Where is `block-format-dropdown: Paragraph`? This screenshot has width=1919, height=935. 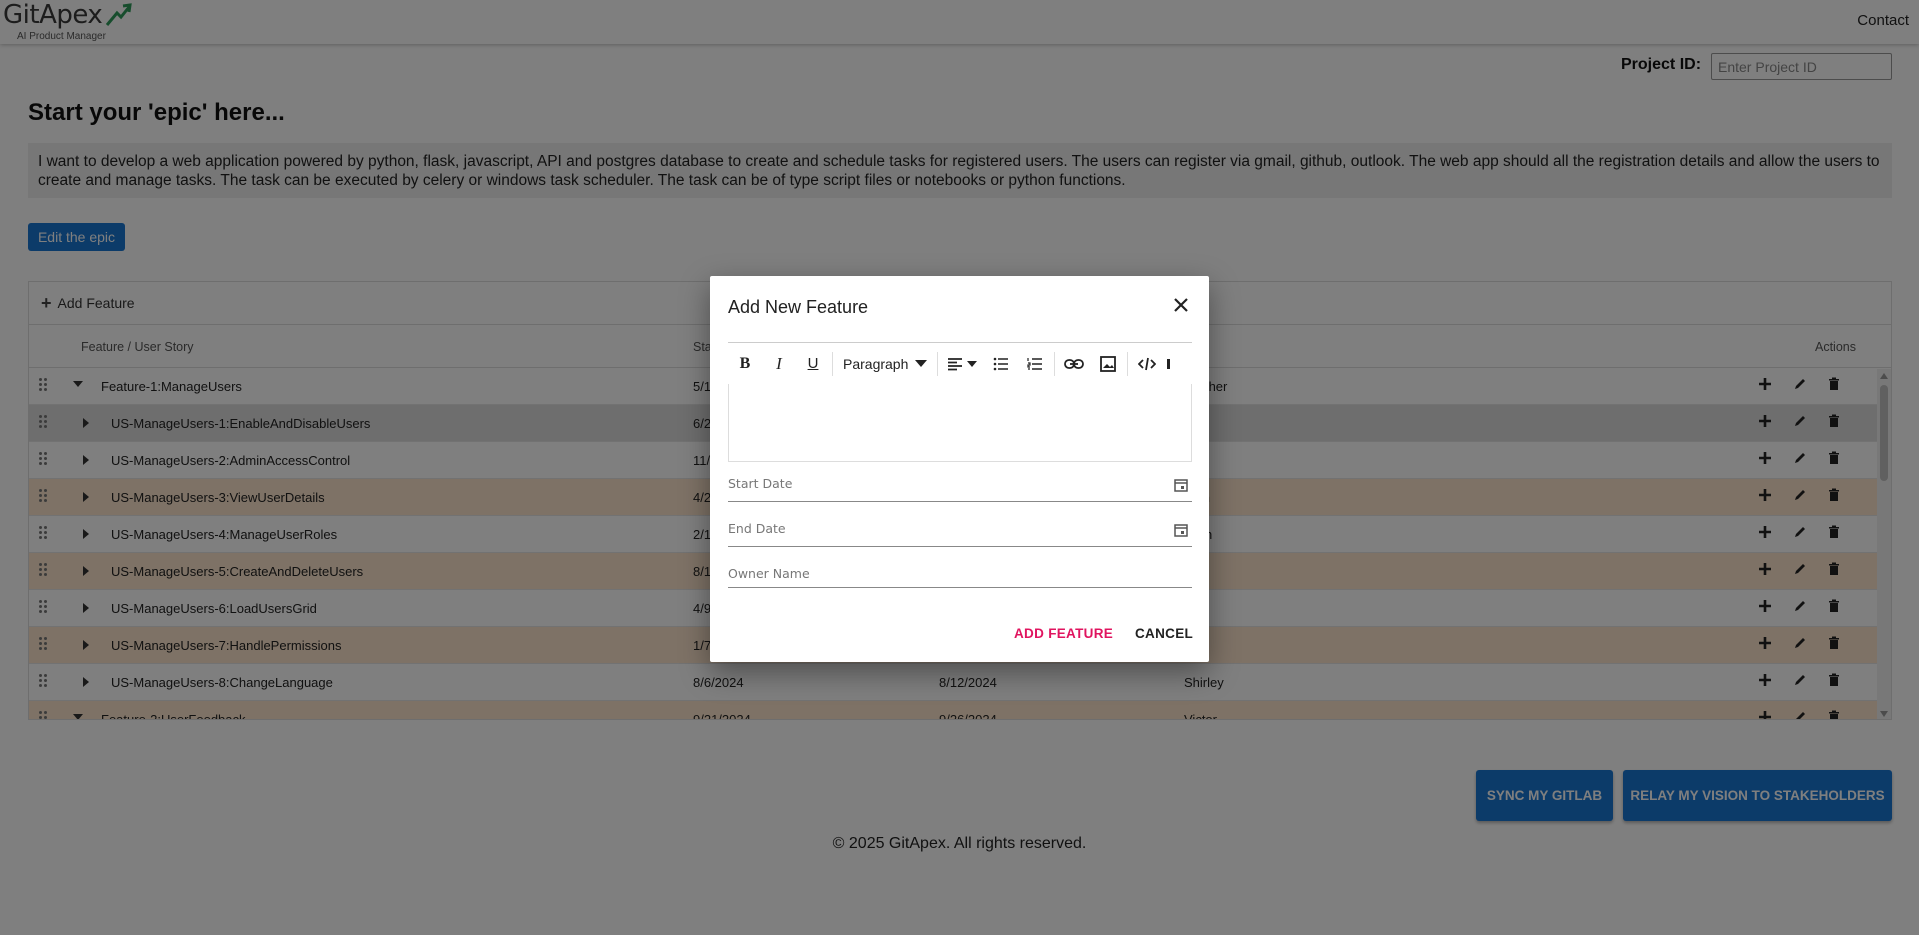
block-format-dropdown: Paragraph is located at coordinates (885, 364).